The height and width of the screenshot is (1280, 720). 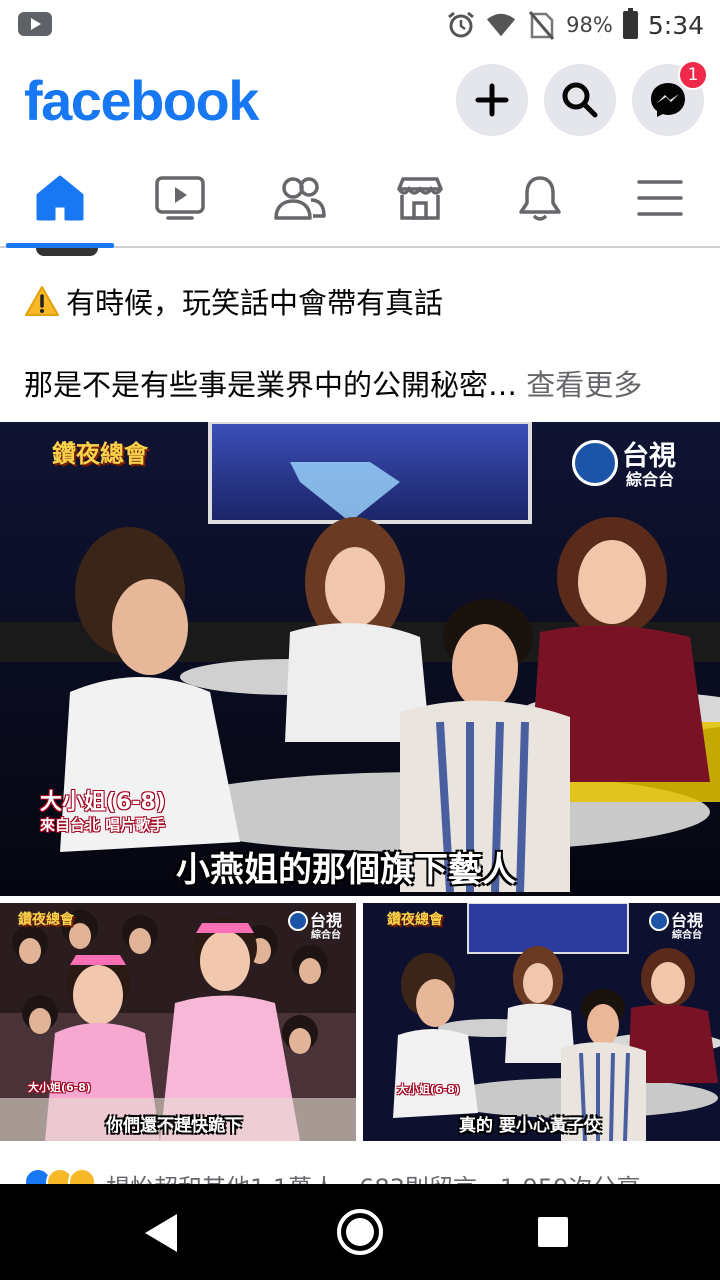 What do you see at coordinates (553, 1232) in the screenshot?
I see `recent-apps-icon` at bounding box center [553, 1232].